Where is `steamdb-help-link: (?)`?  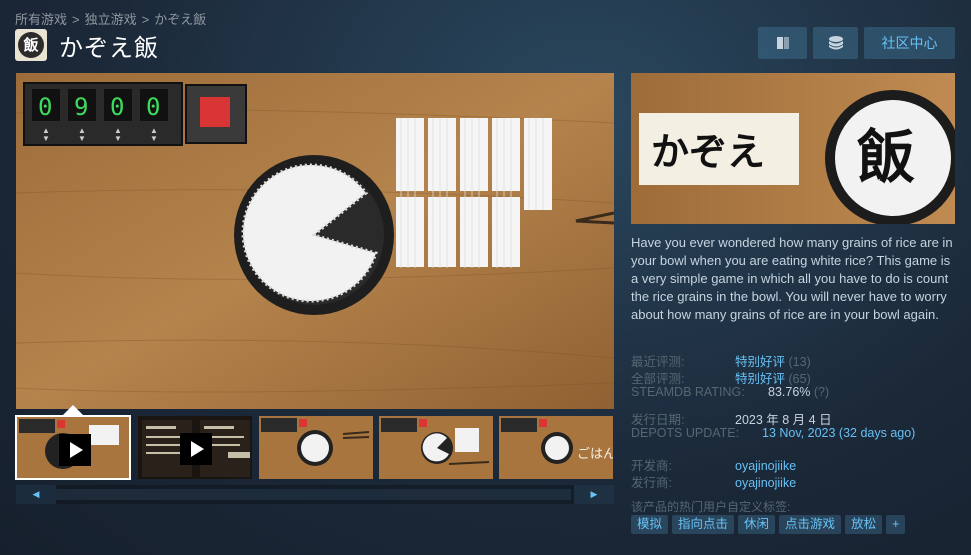 steamdb-help-link: (?) is located at coordinates (821, 392).